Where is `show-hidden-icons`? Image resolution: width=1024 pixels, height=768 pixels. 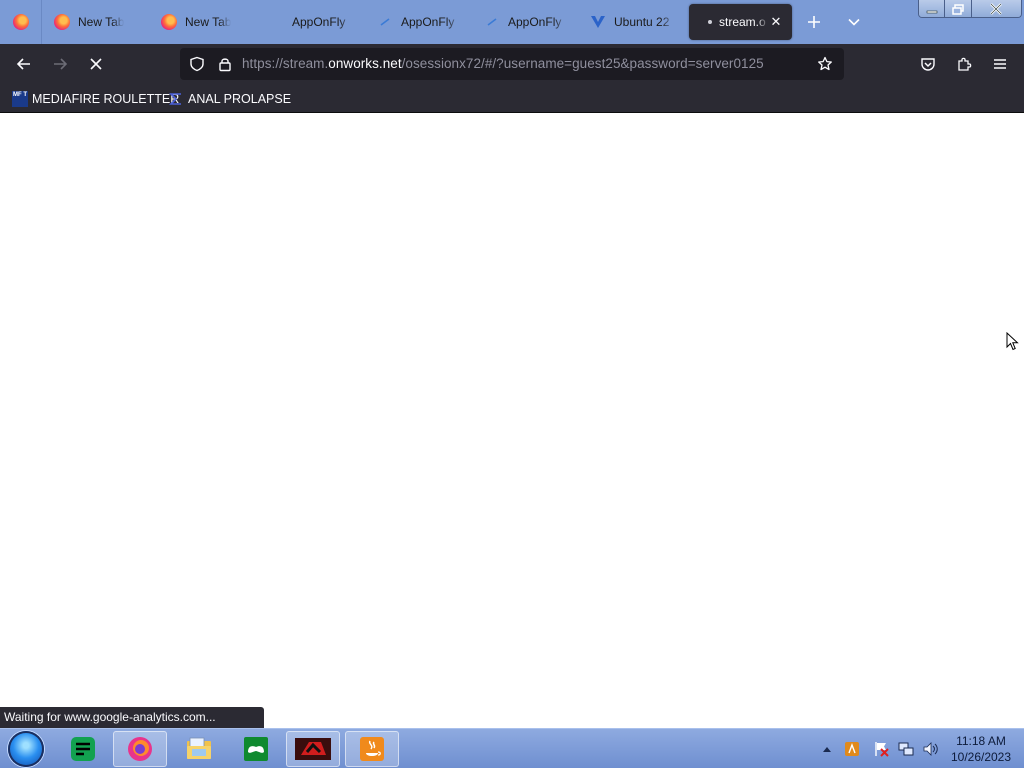
show-hidden-icons is located at coordinates (827, 749).